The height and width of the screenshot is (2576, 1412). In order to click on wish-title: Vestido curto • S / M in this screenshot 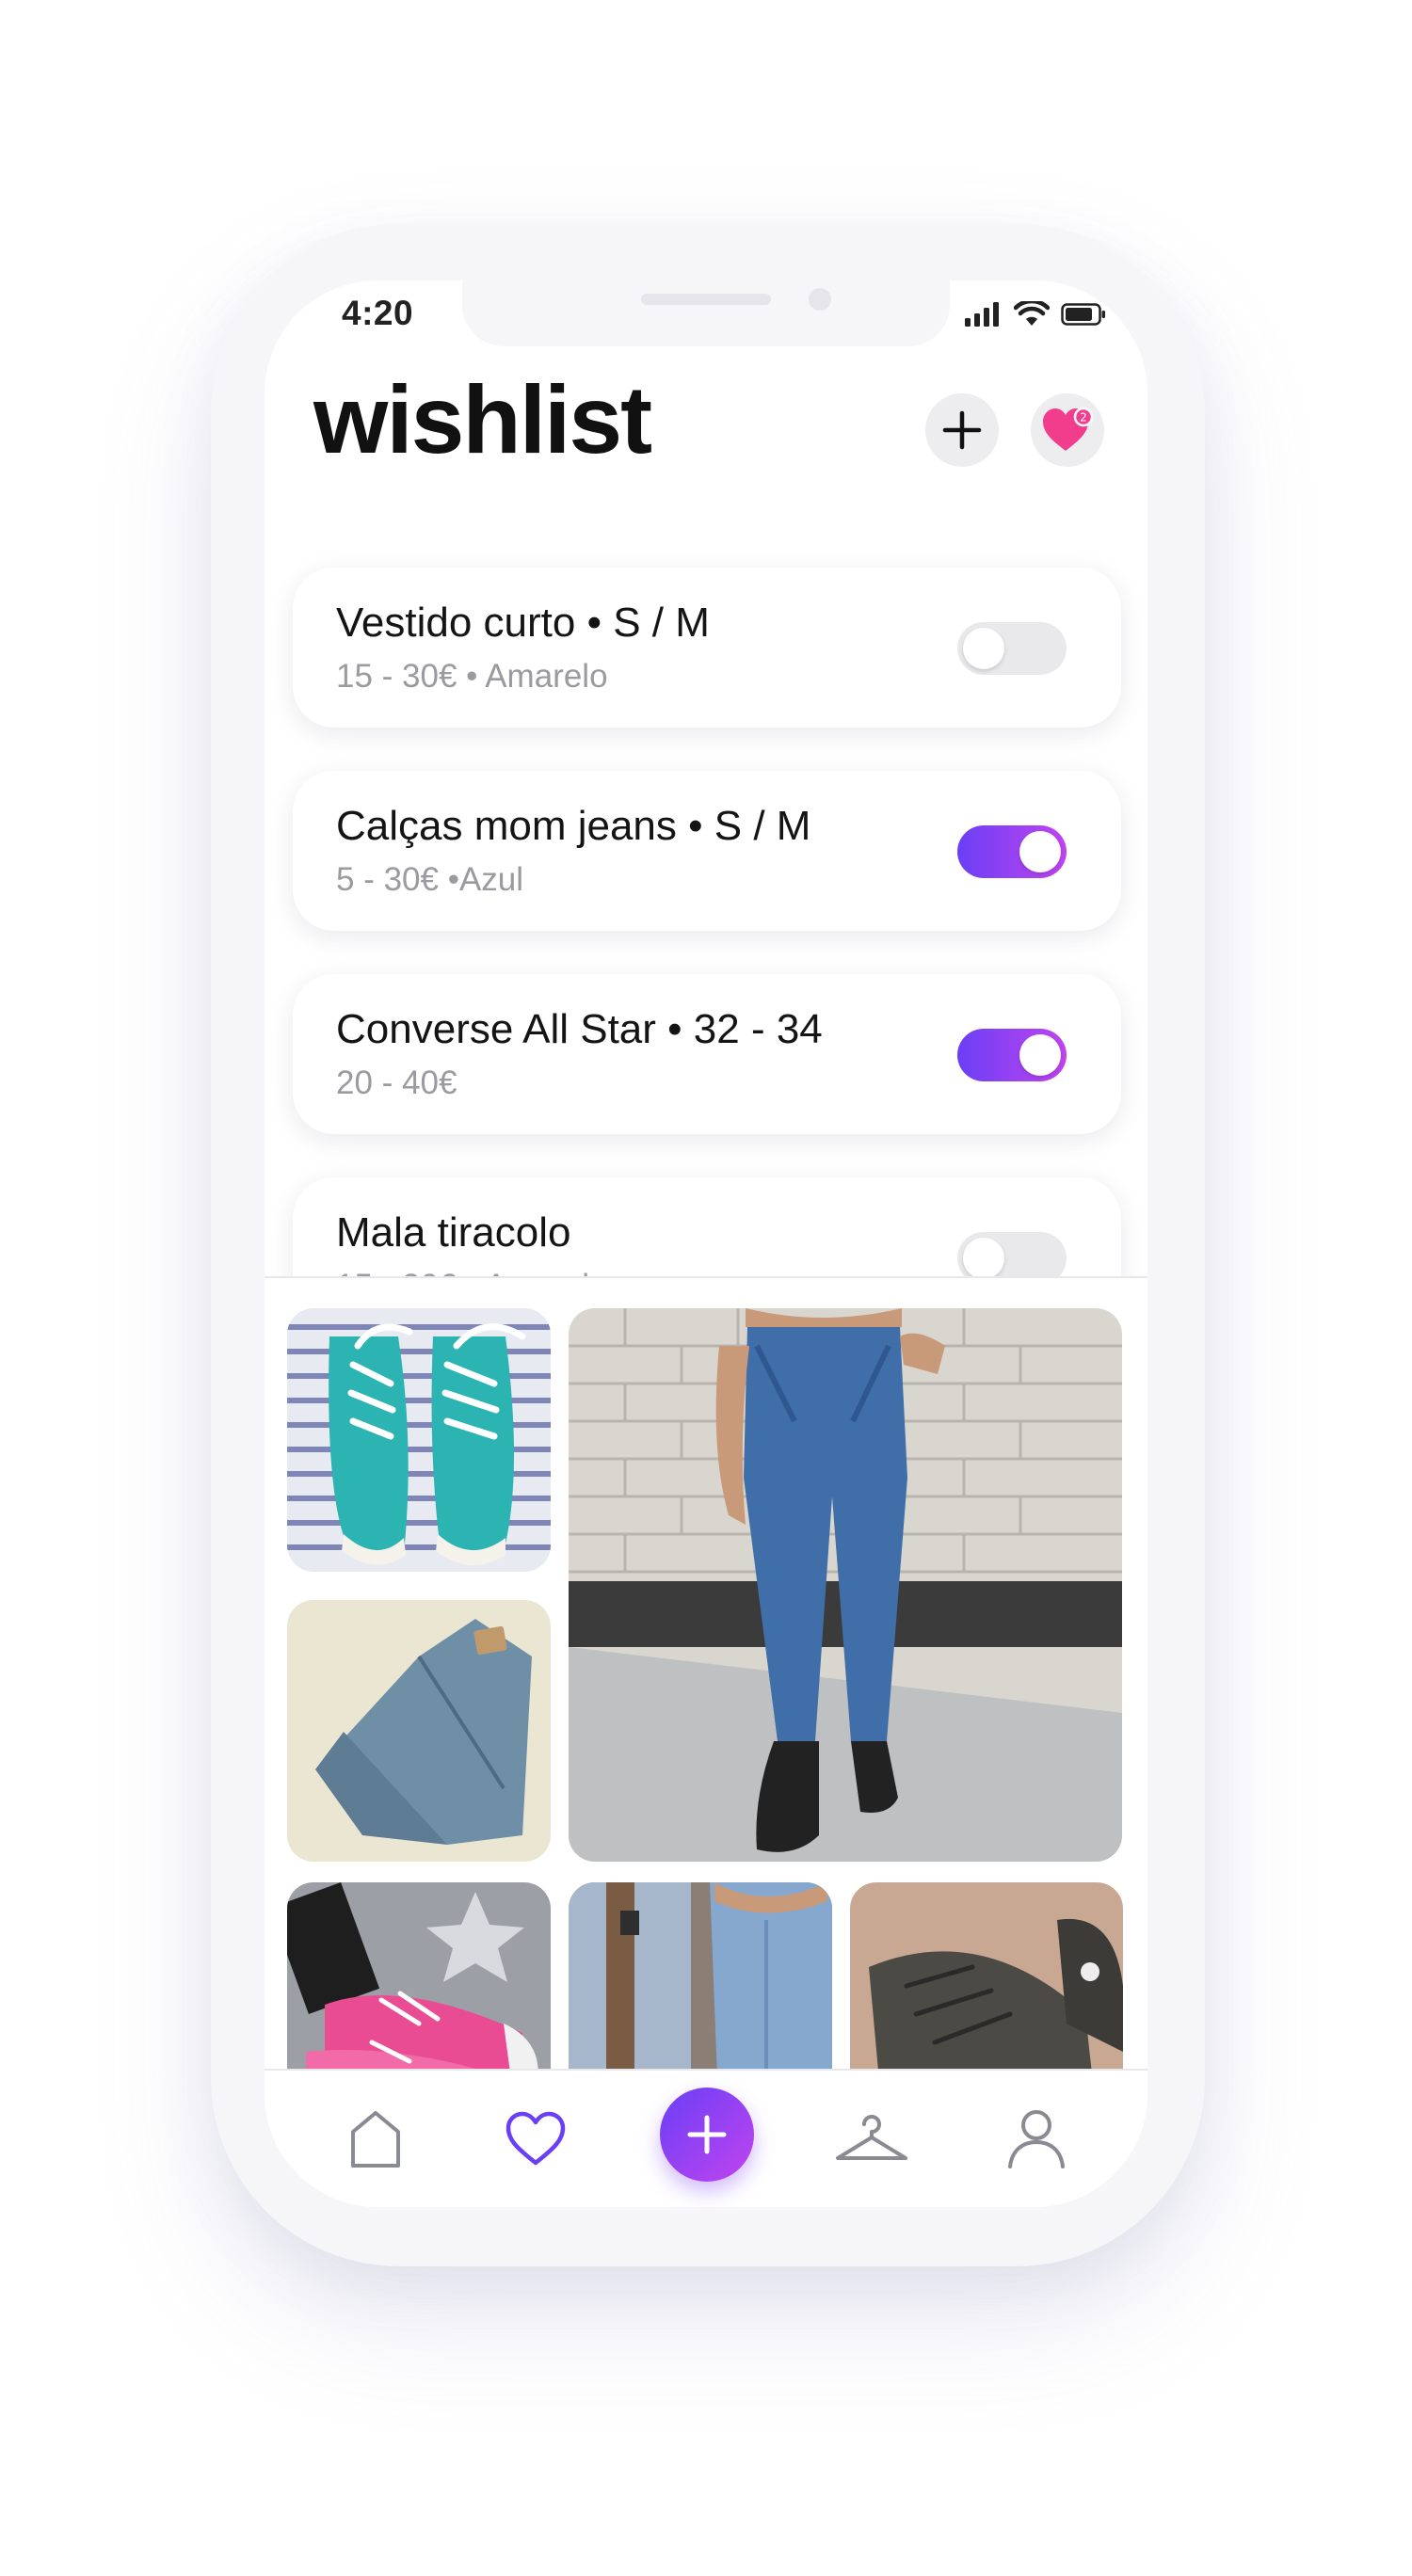, I will do `click(523, 623)`.